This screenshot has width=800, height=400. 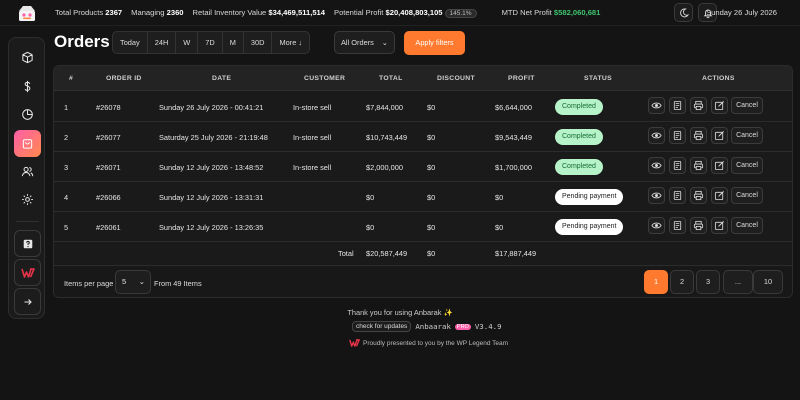 What do you see at coordinates (210, 42) in the screenshot?
I see `range-7d: 7D` at bounding box center [210, 42].